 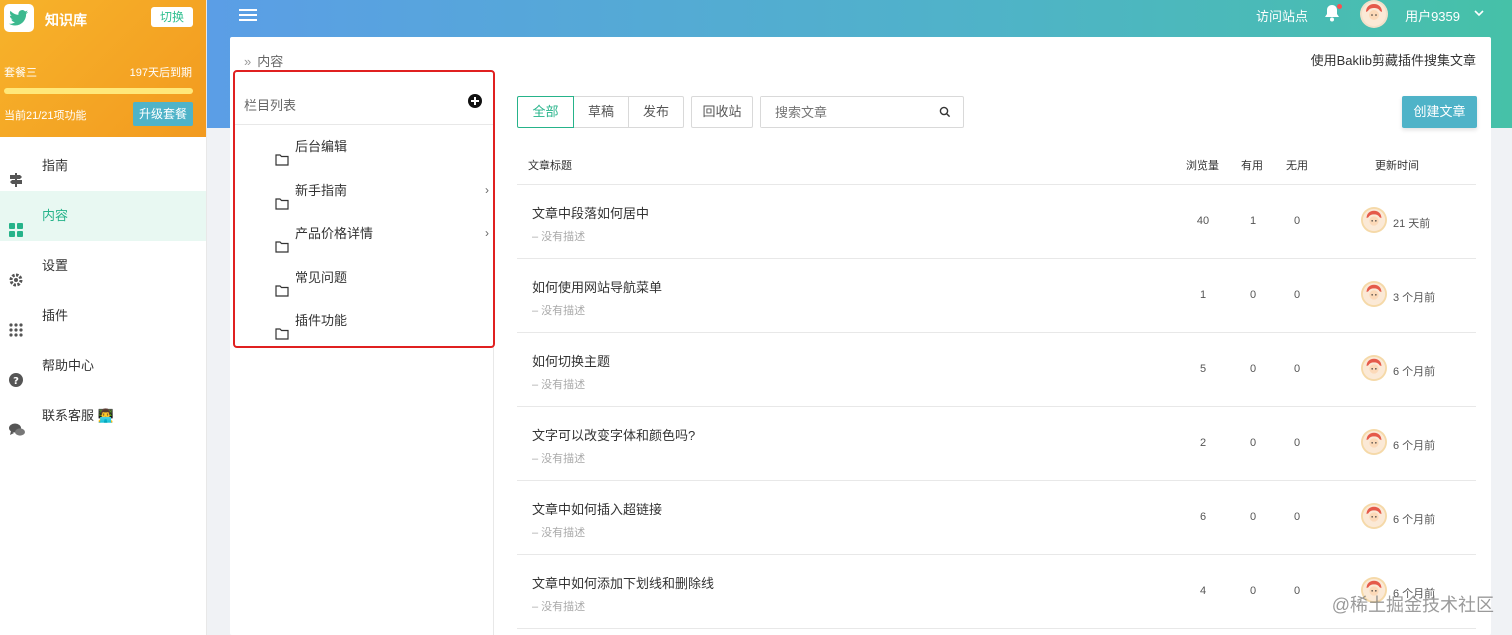 I want to click on user-name: 用户9359, so click(x=1432, y=15).